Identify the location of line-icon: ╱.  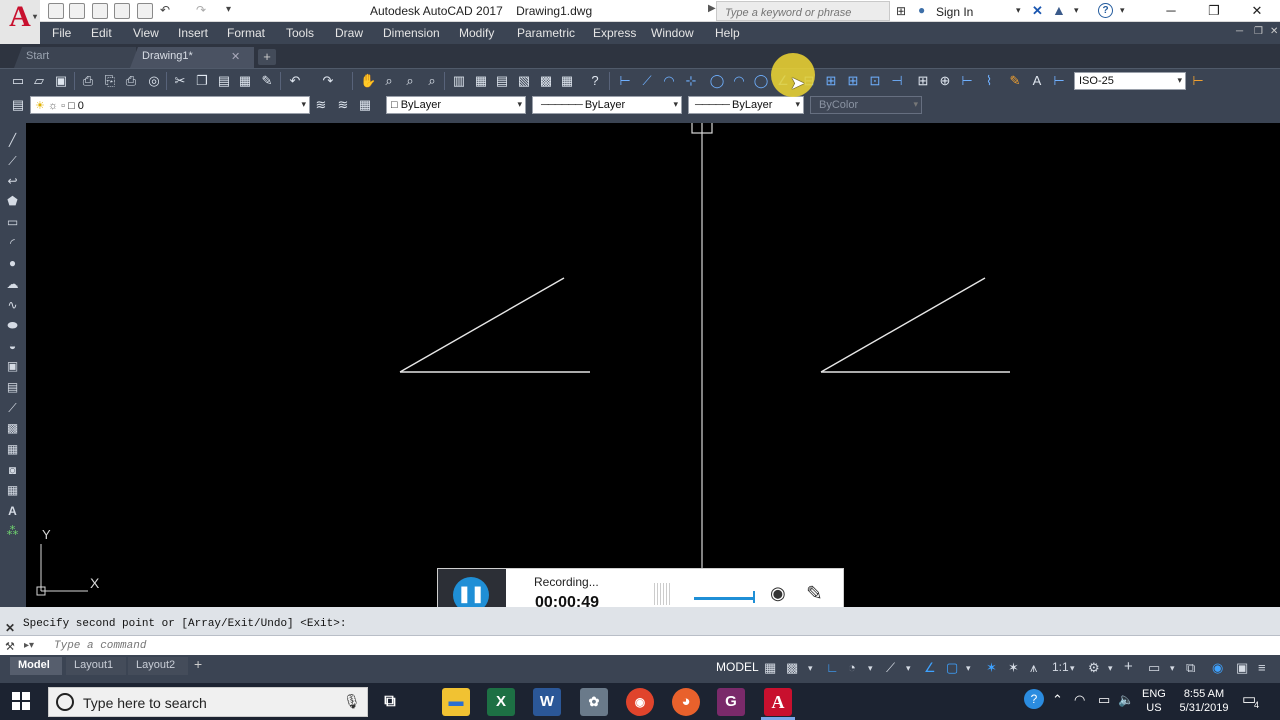
(12, 140).